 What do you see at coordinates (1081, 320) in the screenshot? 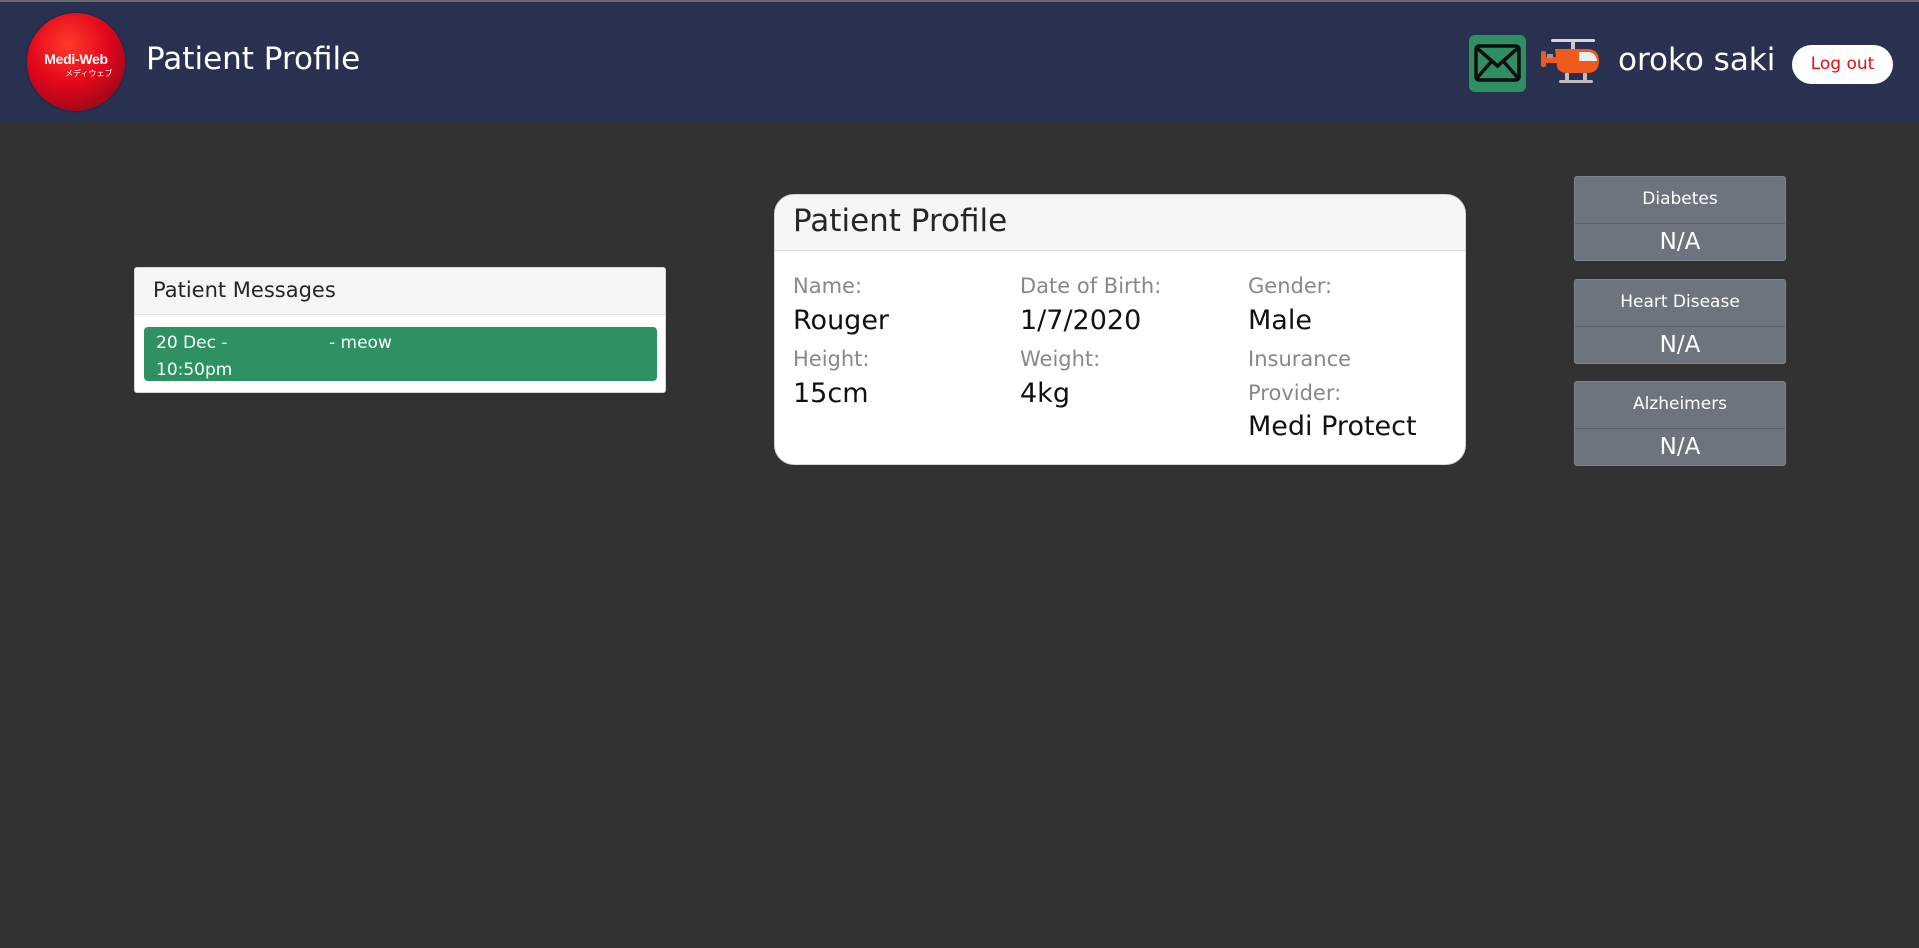
I see `dob-value: 1/7/2020` at bounding box center [1081, 320].